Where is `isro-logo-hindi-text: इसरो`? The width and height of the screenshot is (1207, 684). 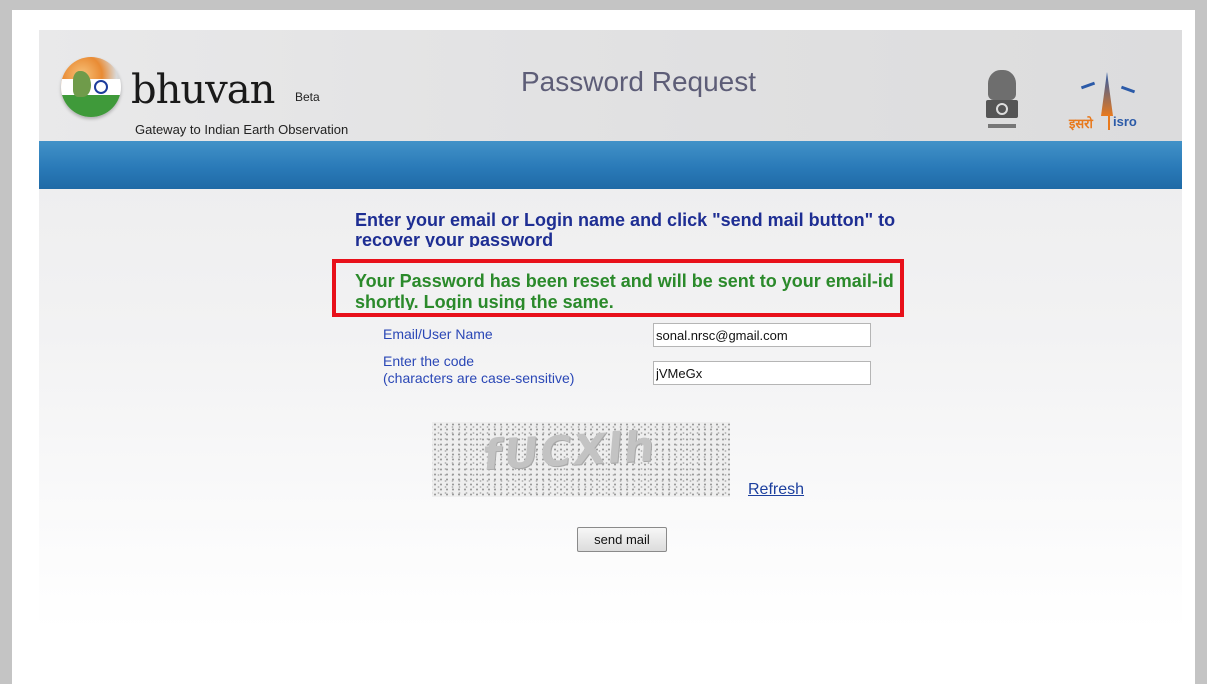 isro-logo-hindi-text: इसरो is located at coordinates (1081, 123).